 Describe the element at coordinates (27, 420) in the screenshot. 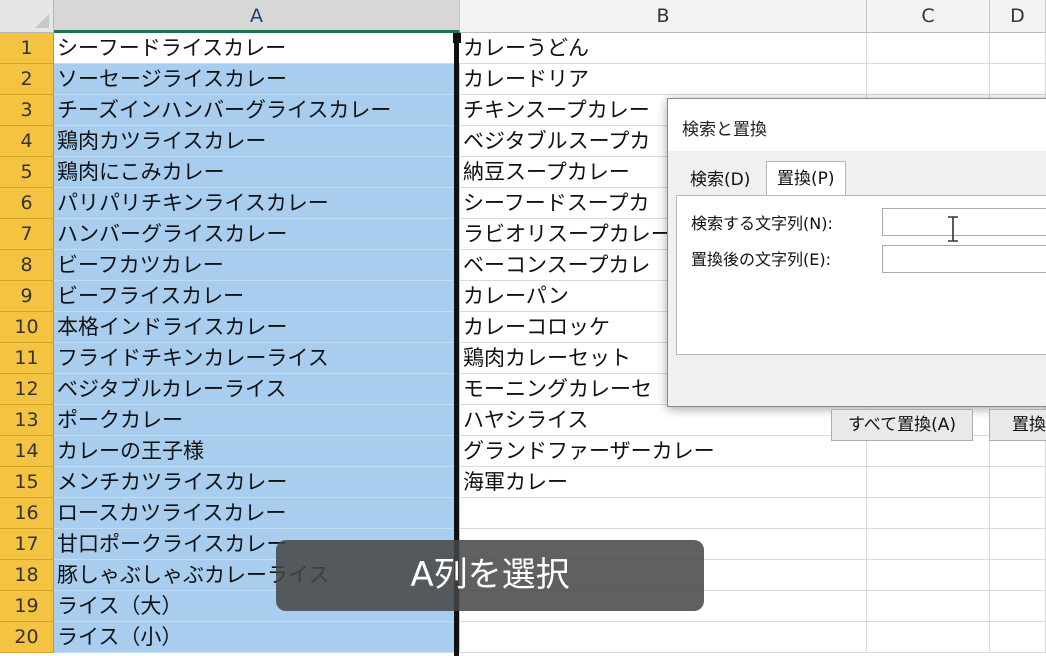

I see `row-header: 13` at that location.